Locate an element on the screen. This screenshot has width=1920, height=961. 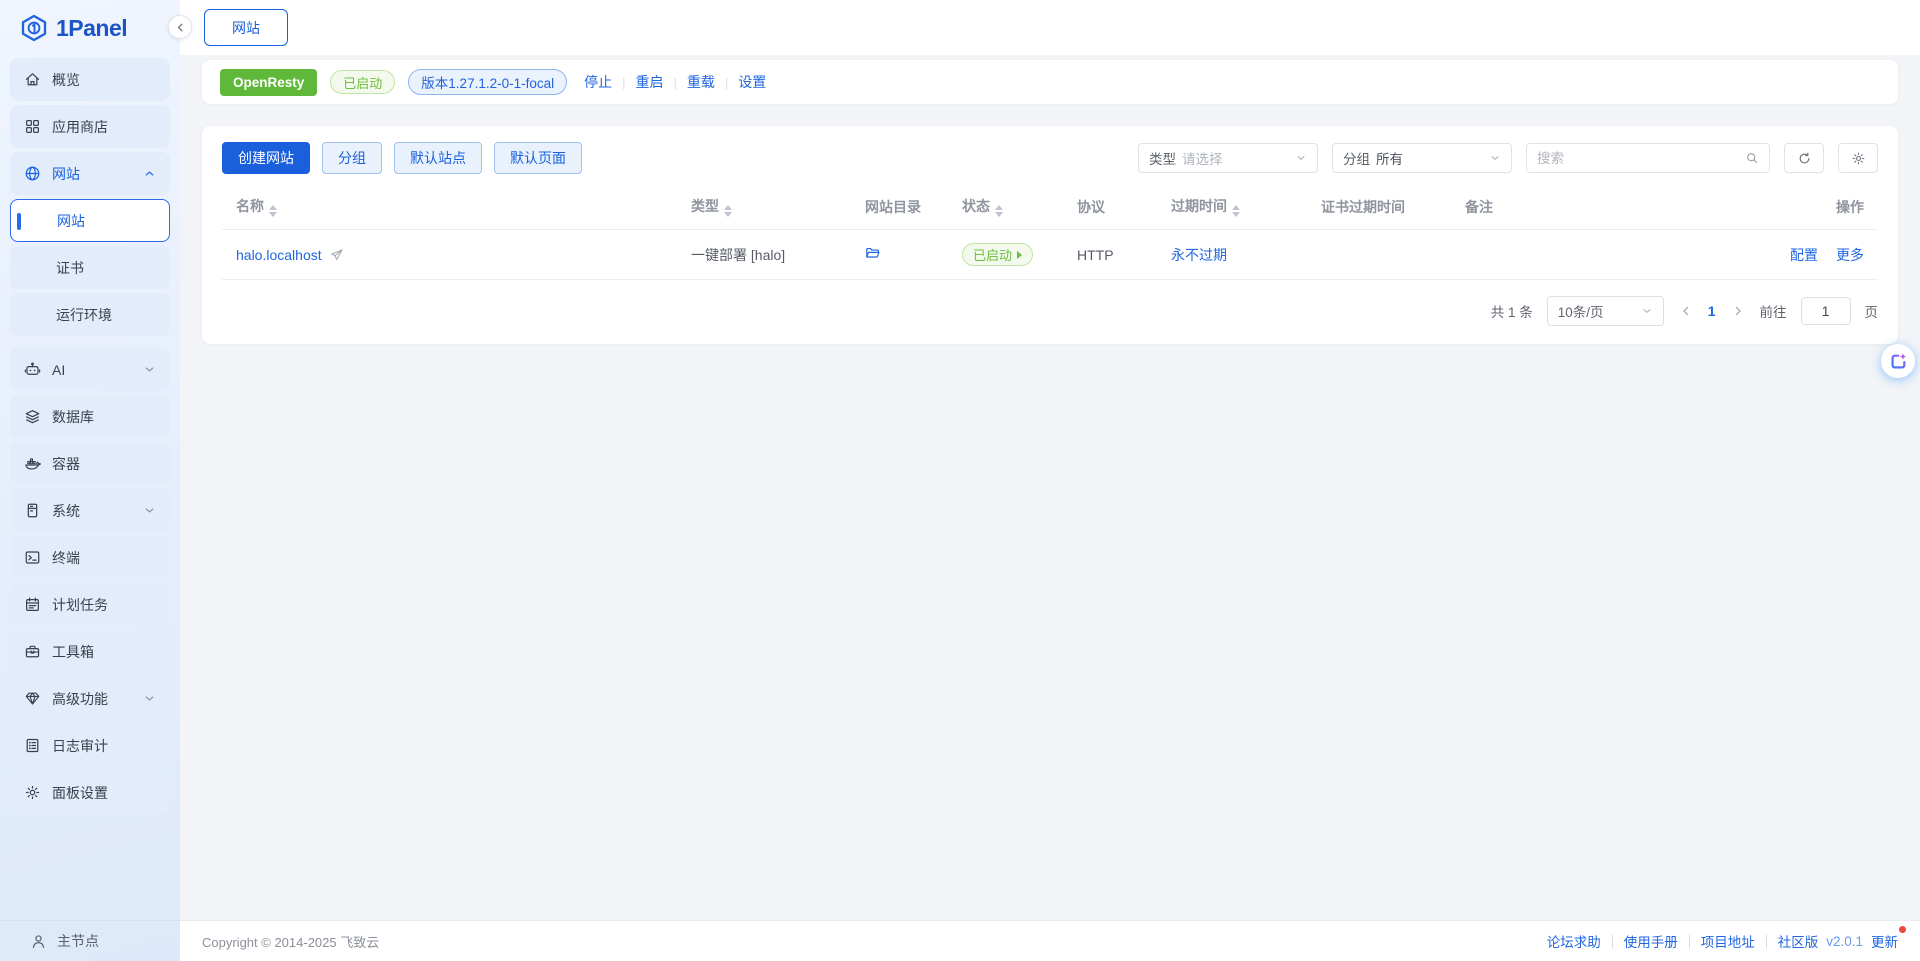
restart-link: 重启 is located at coordinates (650, 82).